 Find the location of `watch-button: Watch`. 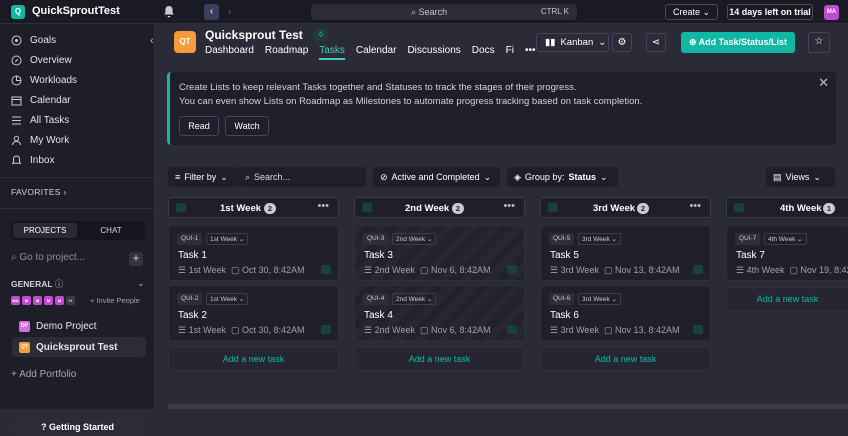

watch-button: Watch is located at coordinates (247, 126).